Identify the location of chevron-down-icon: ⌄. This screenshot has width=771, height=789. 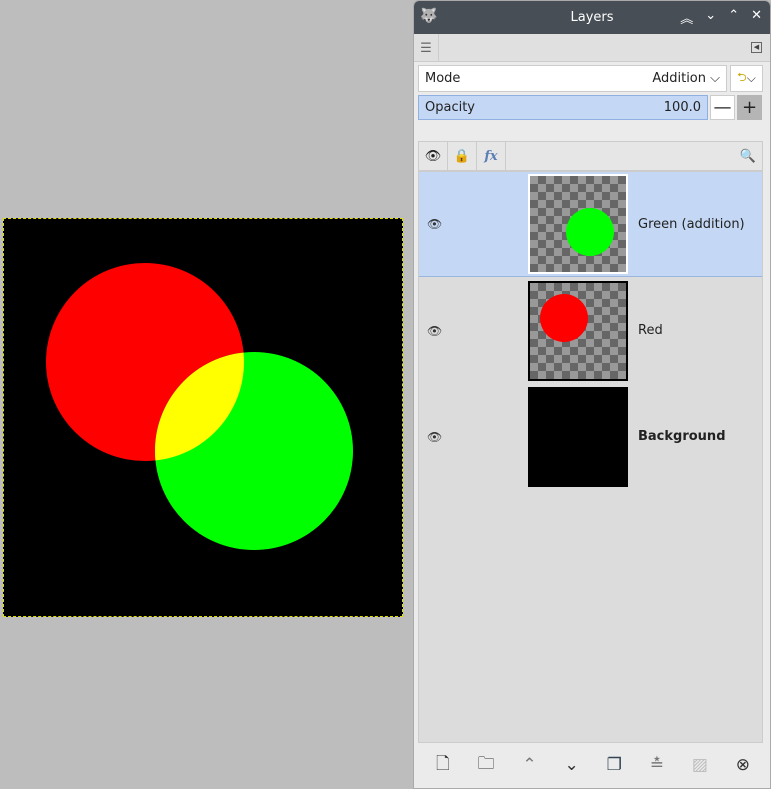
(710, 17).